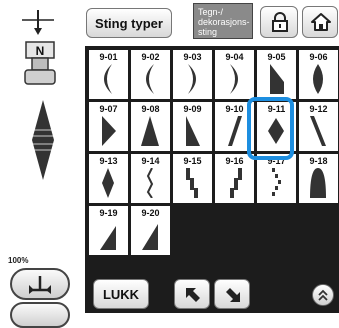 The height and width of the screenshot is (328, 339). I want to click on stitch-code: 9-20, so click(150, 213).